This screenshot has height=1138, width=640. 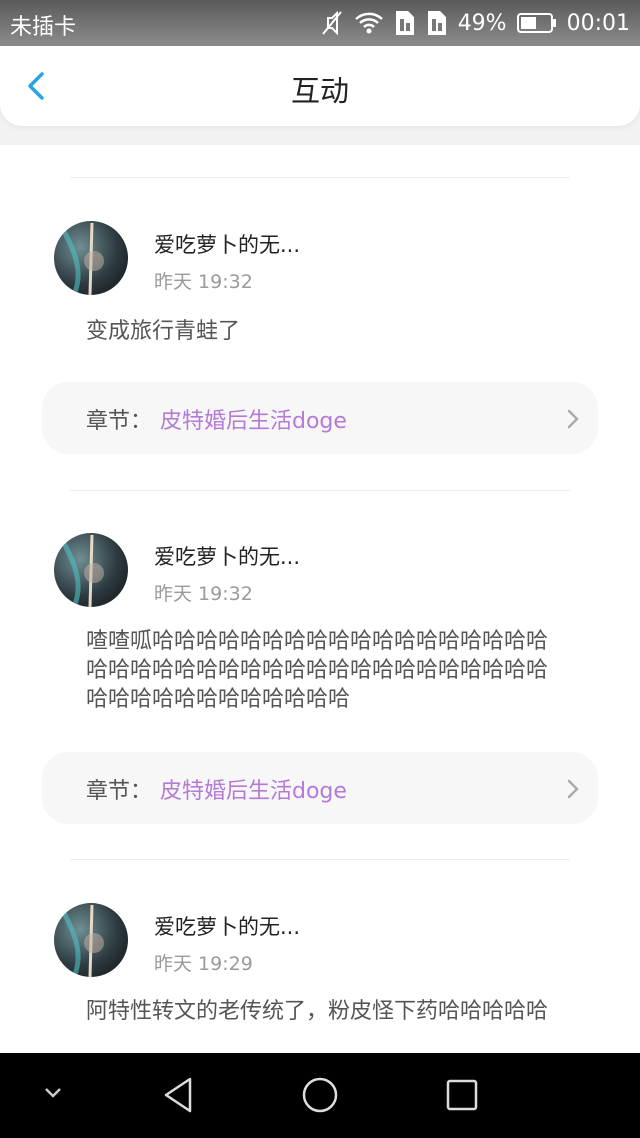 I want to click on sim2-icon, so click(x=437, y=23).